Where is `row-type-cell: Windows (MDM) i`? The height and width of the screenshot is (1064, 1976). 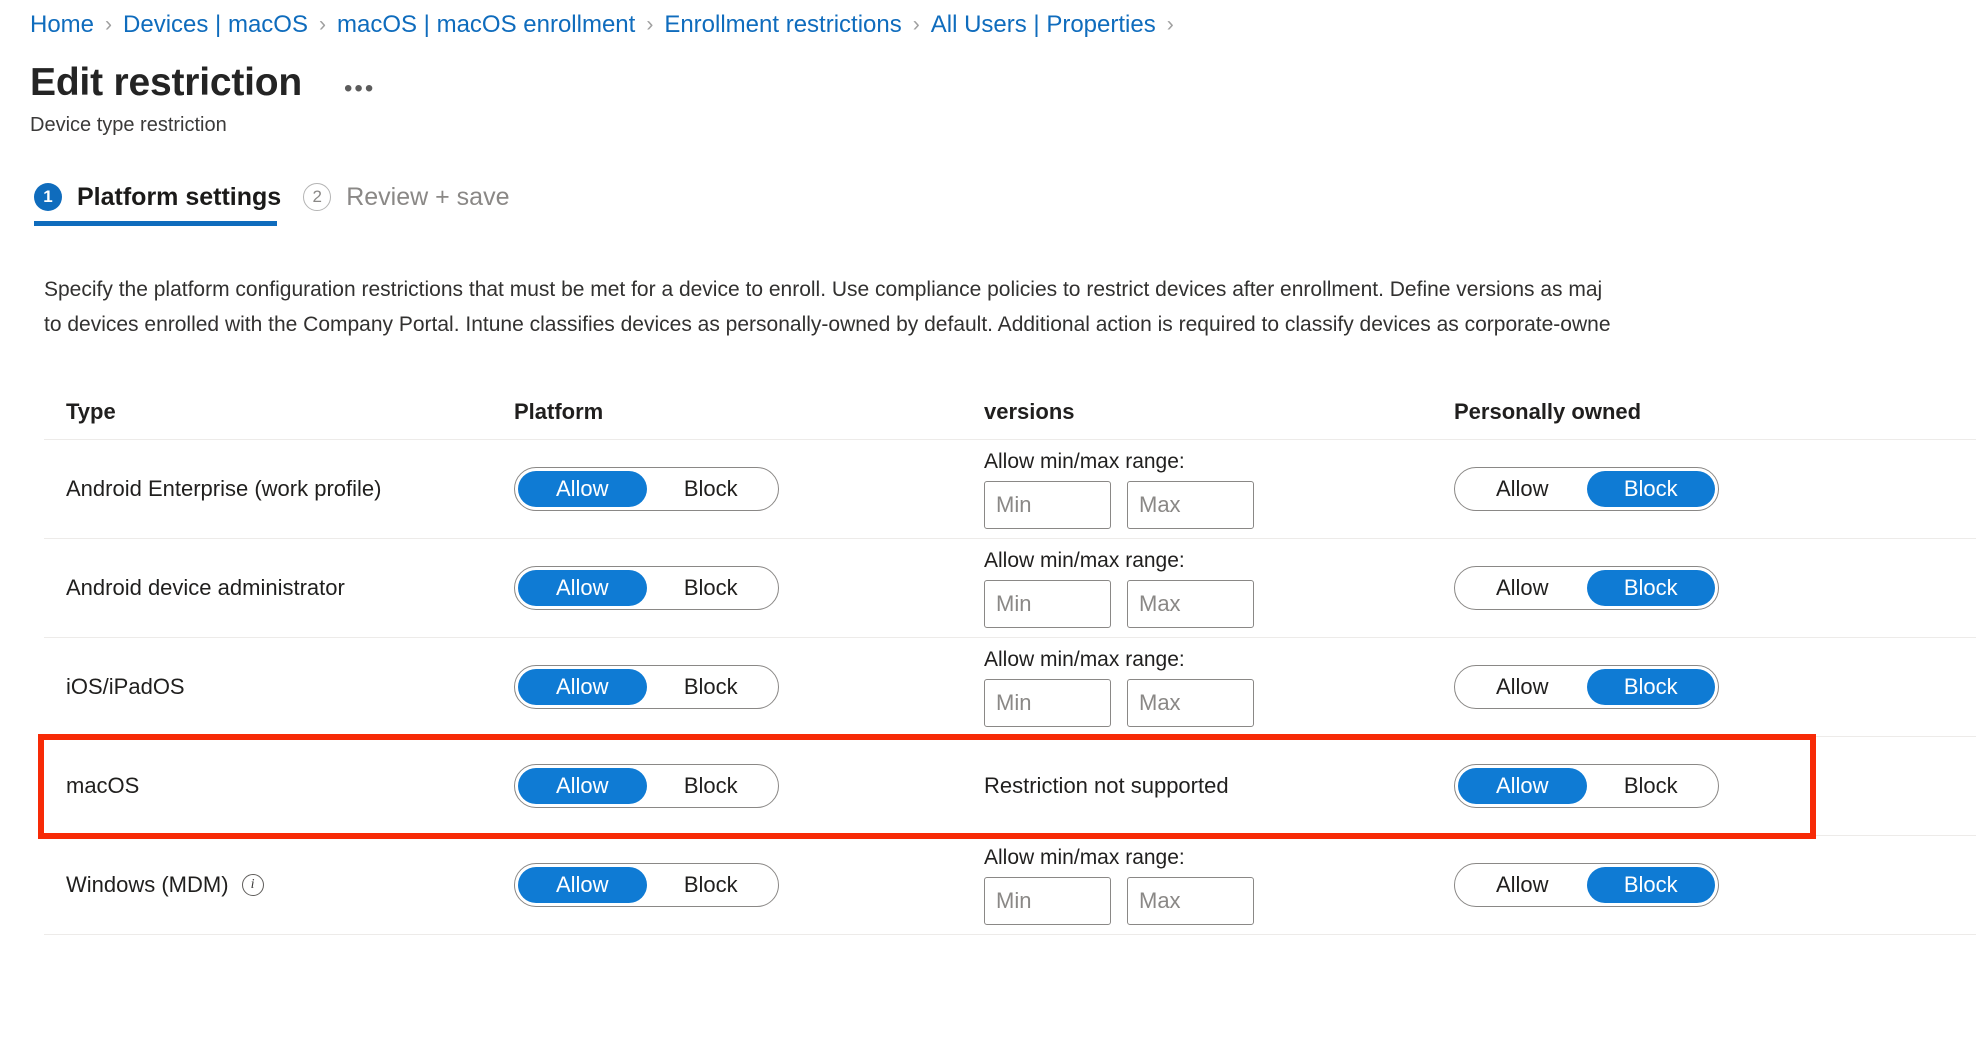
row-type-cell: Windows (MDM) i is located at coordinates (279, 885).